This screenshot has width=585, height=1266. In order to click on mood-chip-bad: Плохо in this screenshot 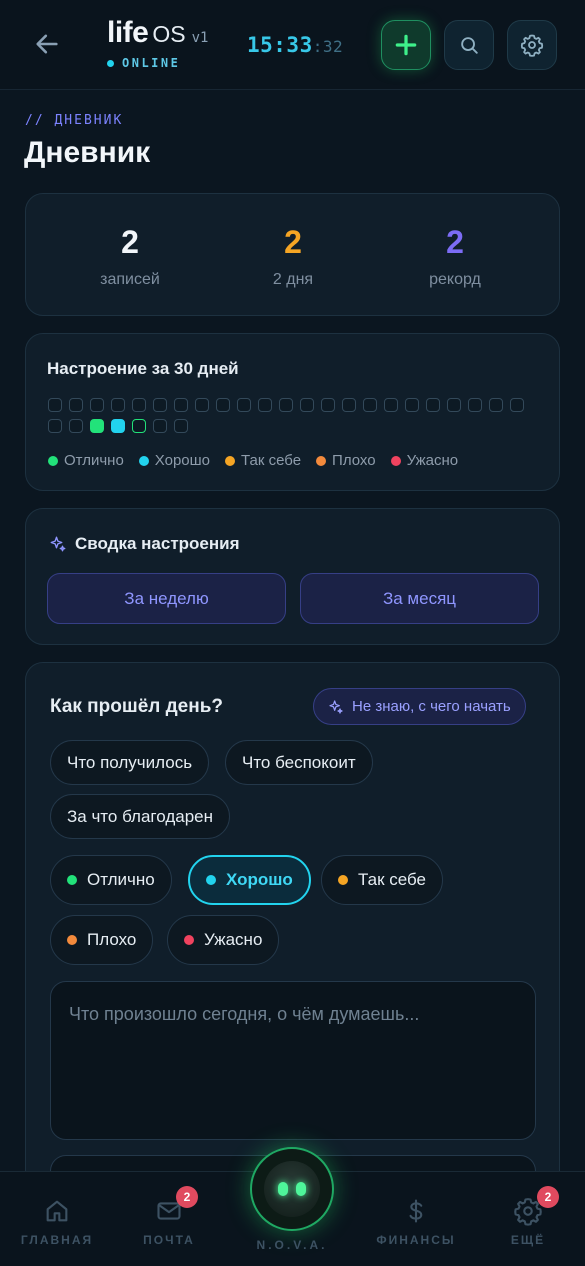, I will do `click(102, 940)`.